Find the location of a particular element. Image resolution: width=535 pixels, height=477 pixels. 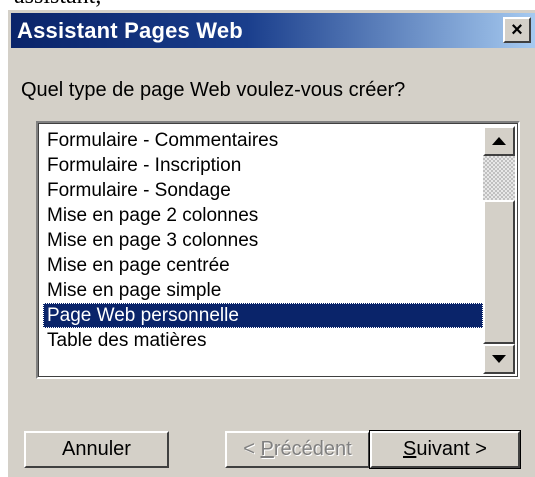

back-button-label: récédent is located at coordinates (312, 449).